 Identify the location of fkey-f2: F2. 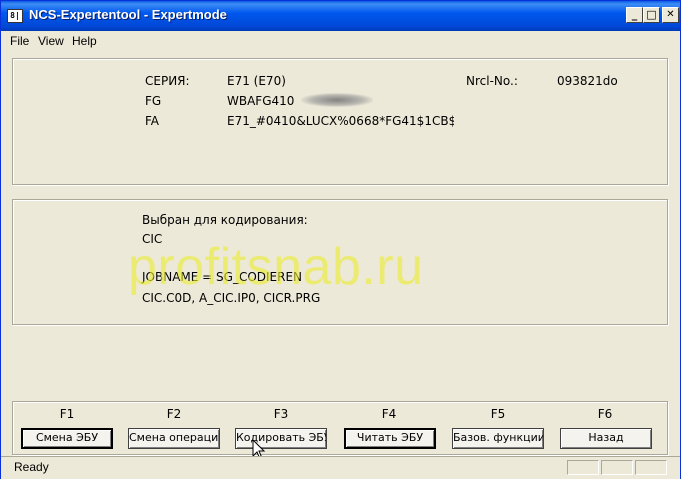
(174, 414).